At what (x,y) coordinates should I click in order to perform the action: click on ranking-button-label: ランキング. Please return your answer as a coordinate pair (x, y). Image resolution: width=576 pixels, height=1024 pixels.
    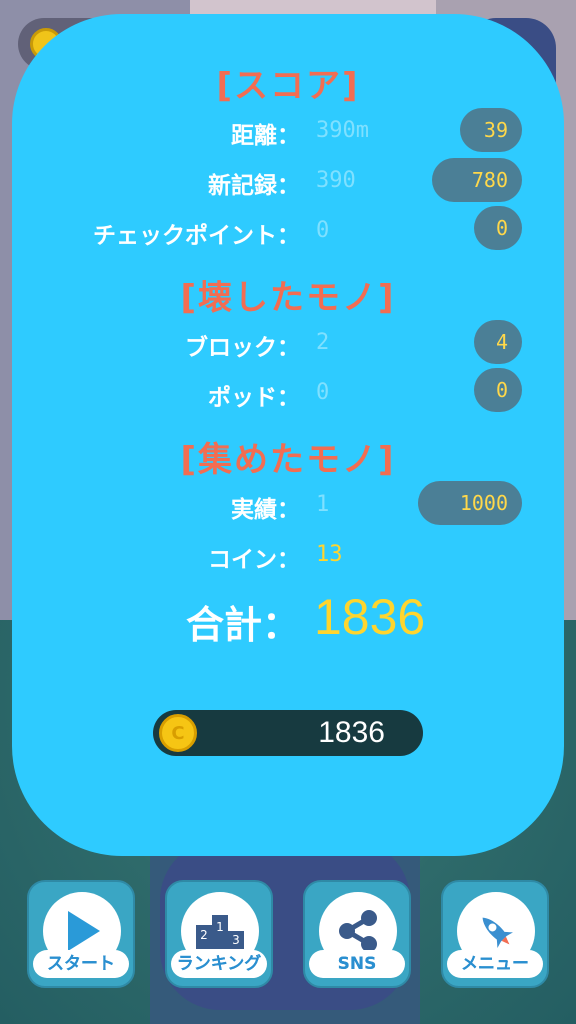
    Looking at the image, I should click on (219, 964).